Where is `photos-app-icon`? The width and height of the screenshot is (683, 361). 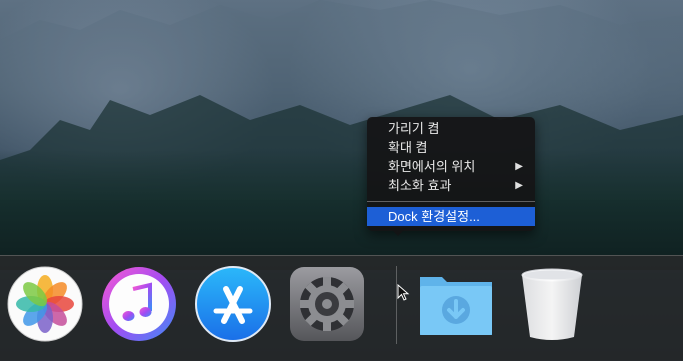
photos-app-icon is located at coordinates (45, 304).